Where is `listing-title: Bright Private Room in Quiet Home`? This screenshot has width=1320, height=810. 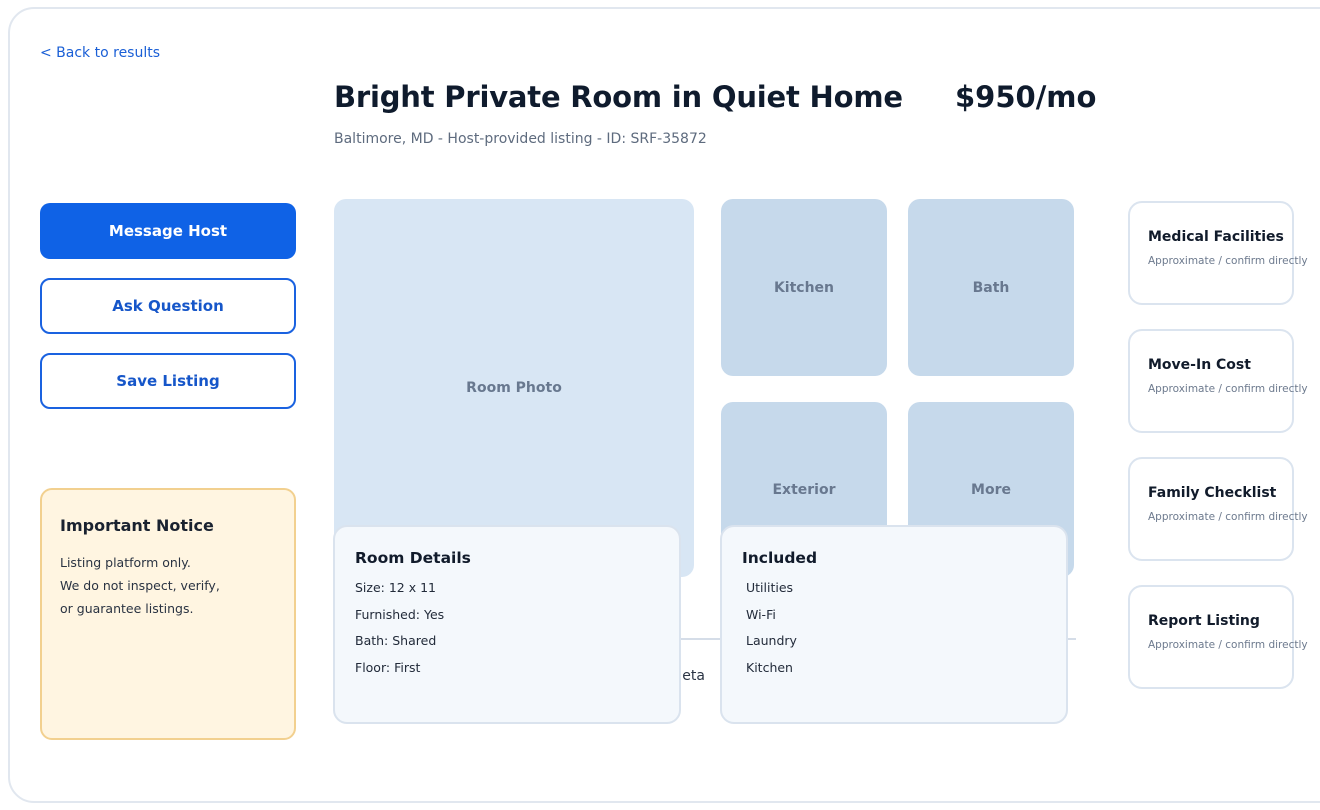 listing-title: Bright Private Room in Quiet Home is located at coordinates (618, 97).